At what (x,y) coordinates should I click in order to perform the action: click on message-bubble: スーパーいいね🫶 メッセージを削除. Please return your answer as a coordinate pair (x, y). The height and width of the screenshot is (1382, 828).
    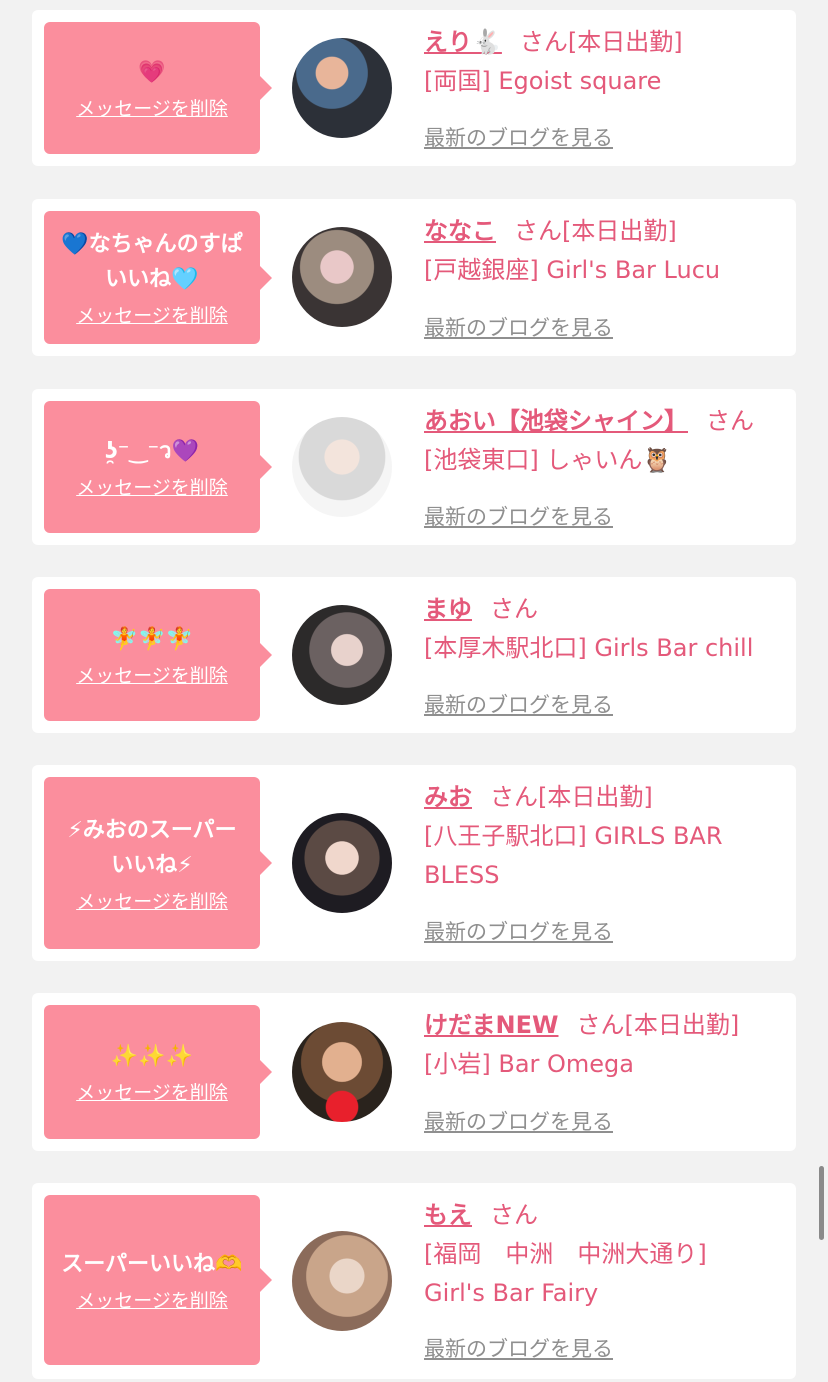
    Looking at the image, I should click on (158, 1280).